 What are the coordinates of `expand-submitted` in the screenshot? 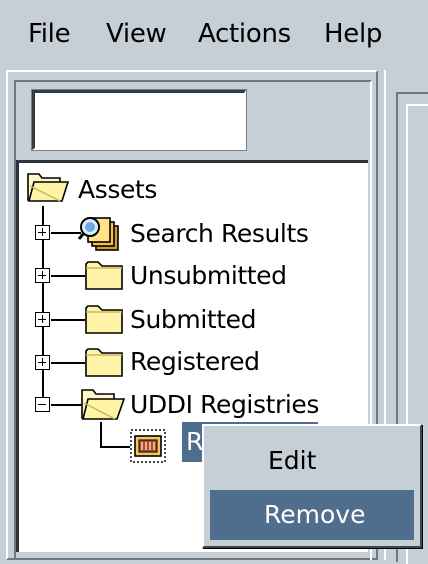 It's located at (42, 319).